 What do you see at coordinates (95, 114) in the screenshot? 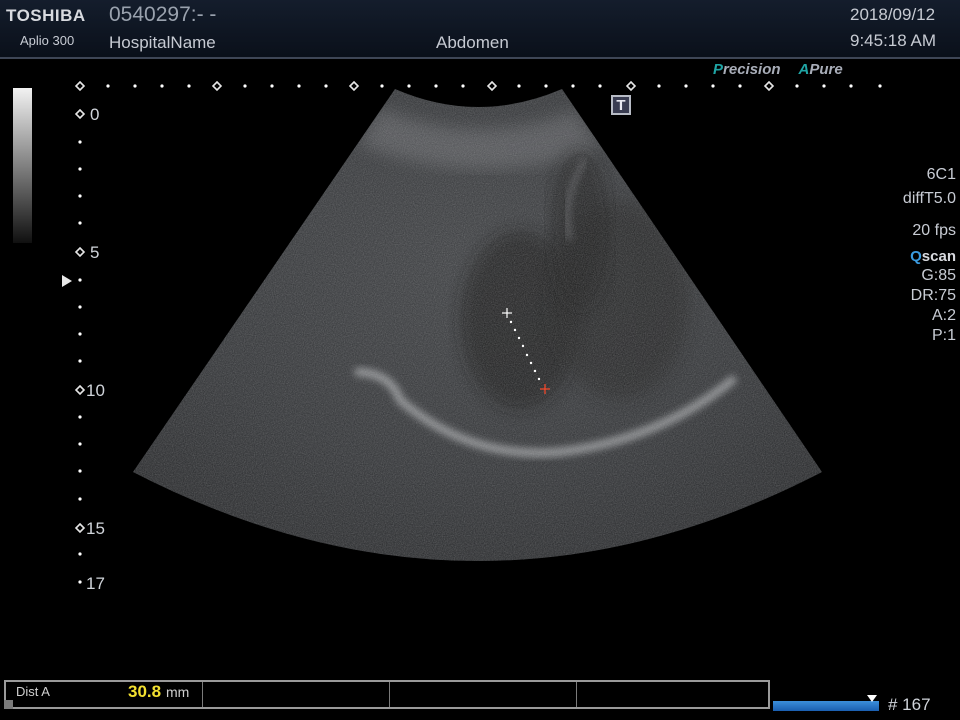
I see `depth-label-0: 0` at bounding box center [95, 114].